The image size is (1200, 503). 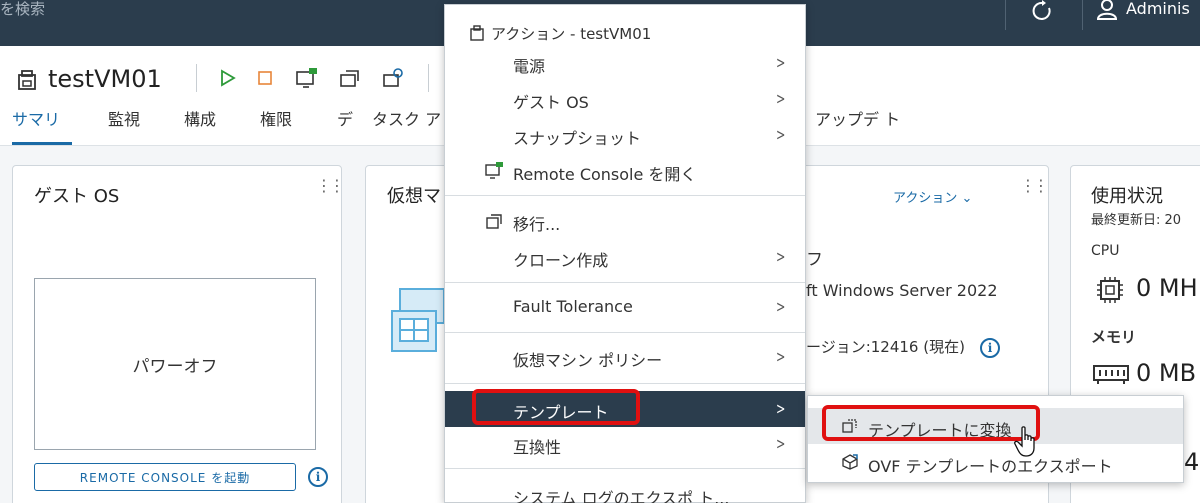 What do you see at coordinates (165, 477) in the screenshot?
I see `launch-remote-console-button: REMOTE CONSOLE を起動` at bounding box center [165, 477].